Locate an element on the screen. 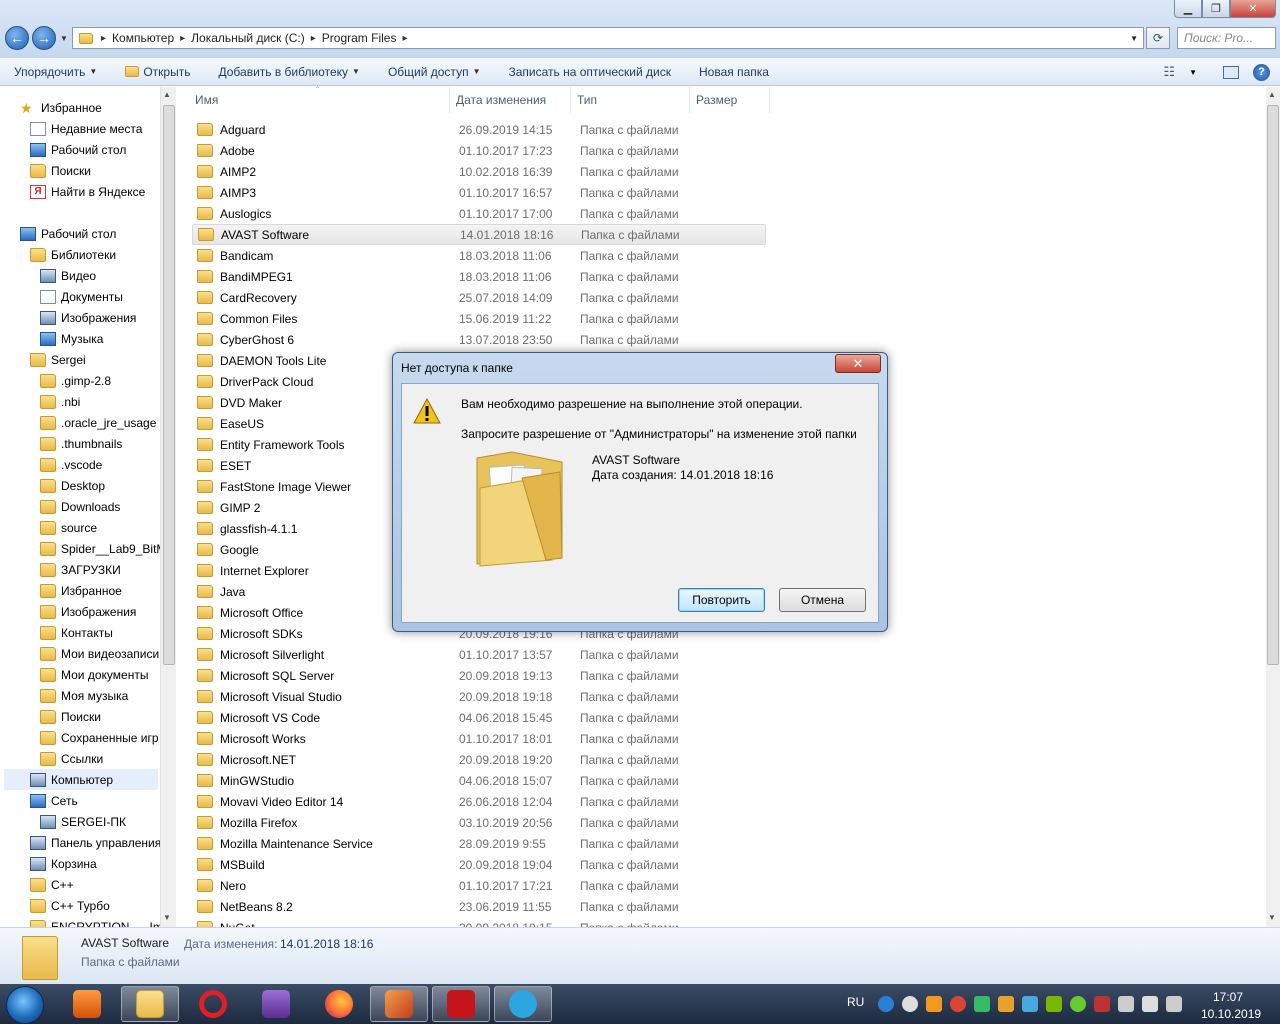  file-list-scrollbar-thumb is located at coordinates (1273, 385).